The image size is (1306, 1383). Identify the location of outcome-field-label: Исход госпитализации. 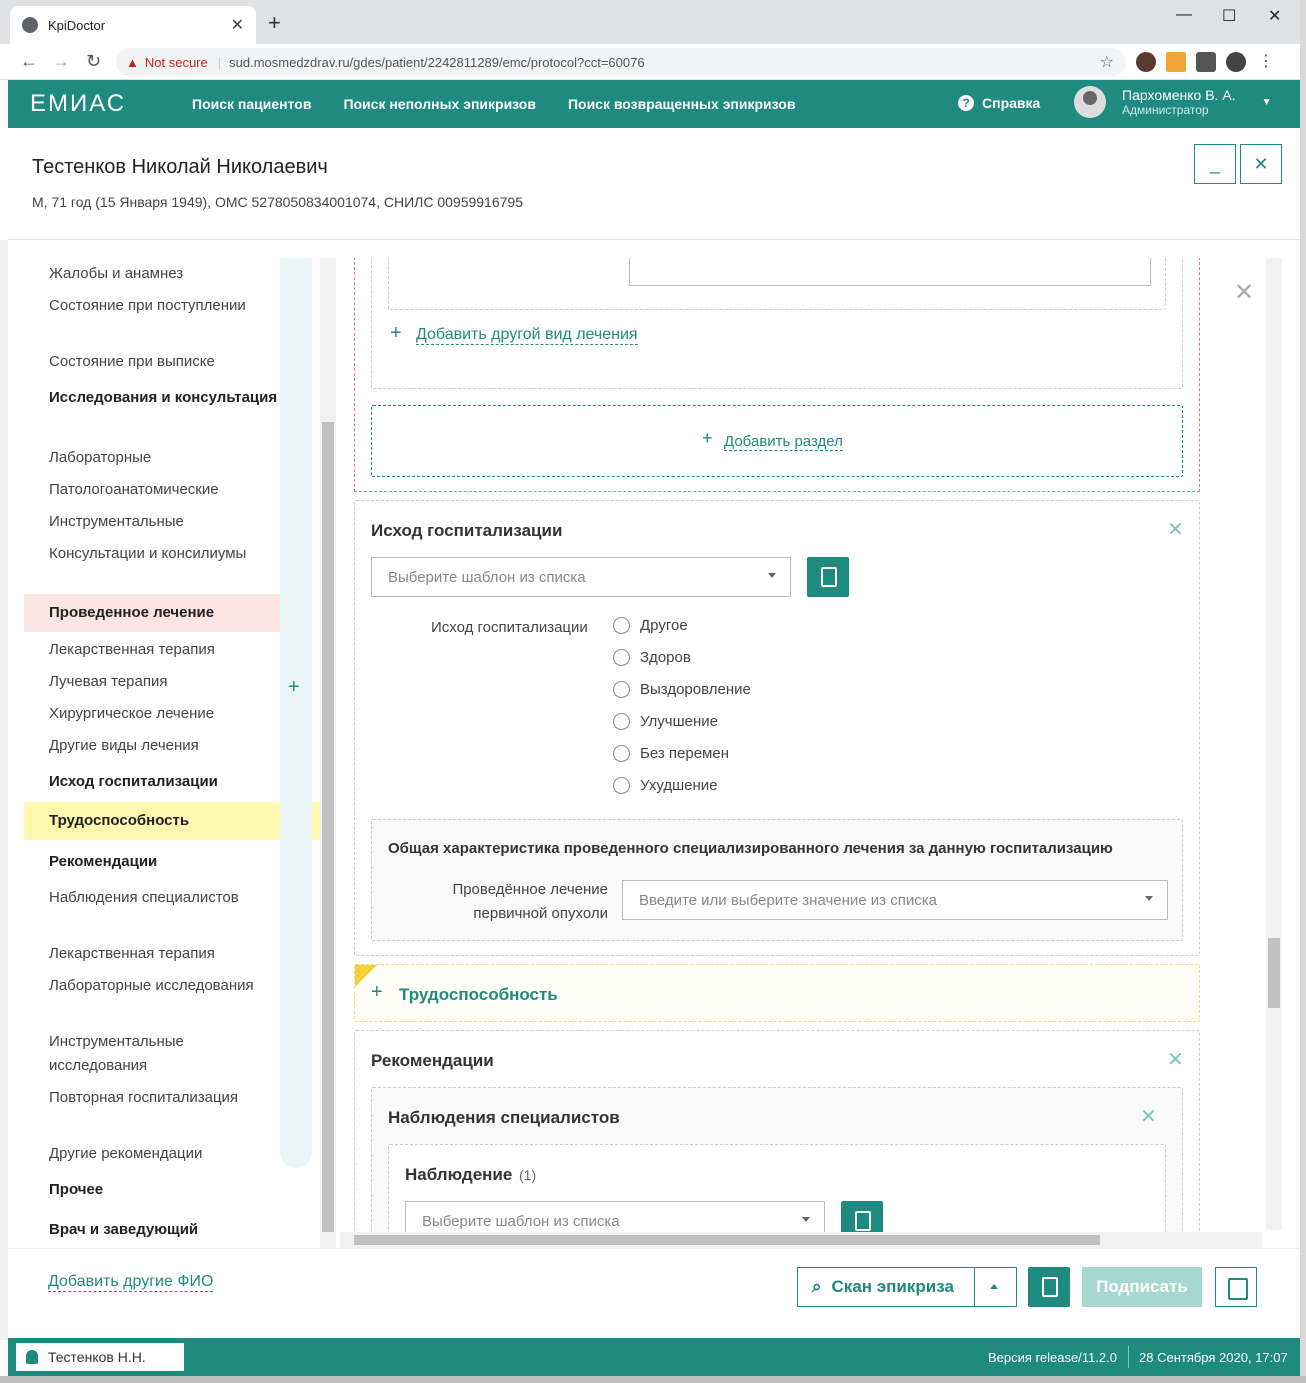
(509, 627).